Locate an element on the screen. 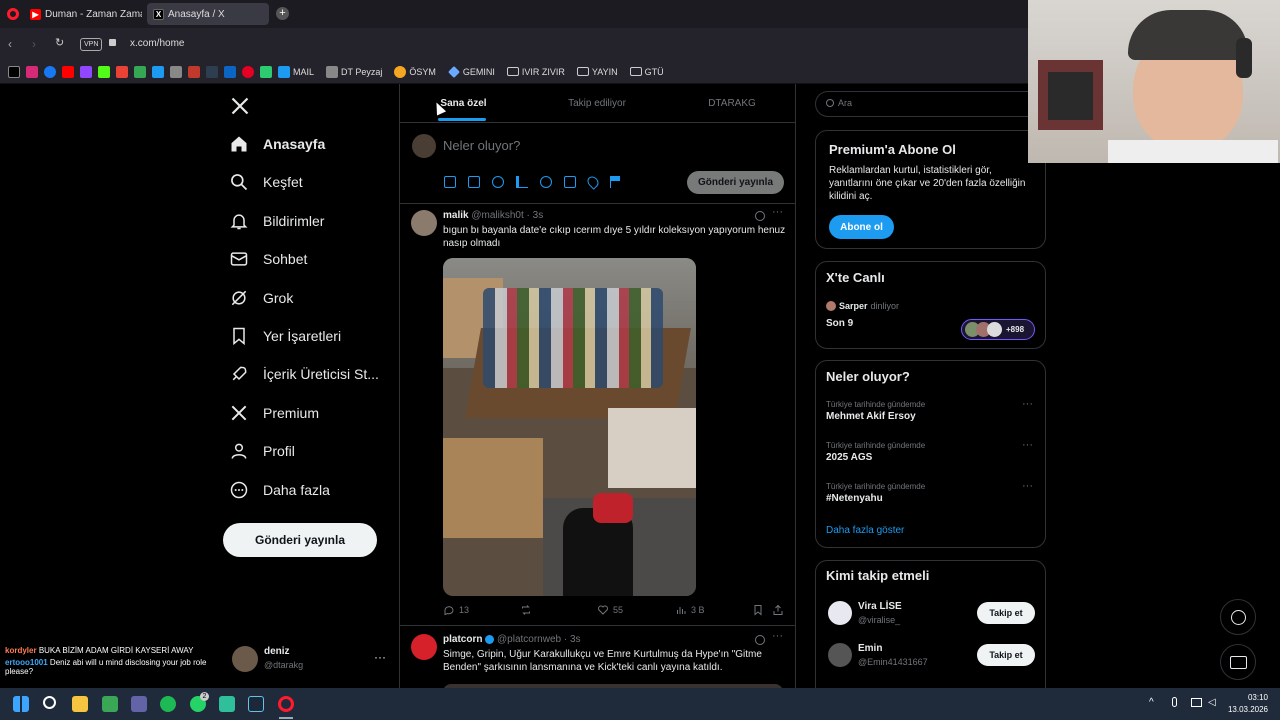 This screenshot has width=1280, height=720. share-button is located at coordinates (778, 610).